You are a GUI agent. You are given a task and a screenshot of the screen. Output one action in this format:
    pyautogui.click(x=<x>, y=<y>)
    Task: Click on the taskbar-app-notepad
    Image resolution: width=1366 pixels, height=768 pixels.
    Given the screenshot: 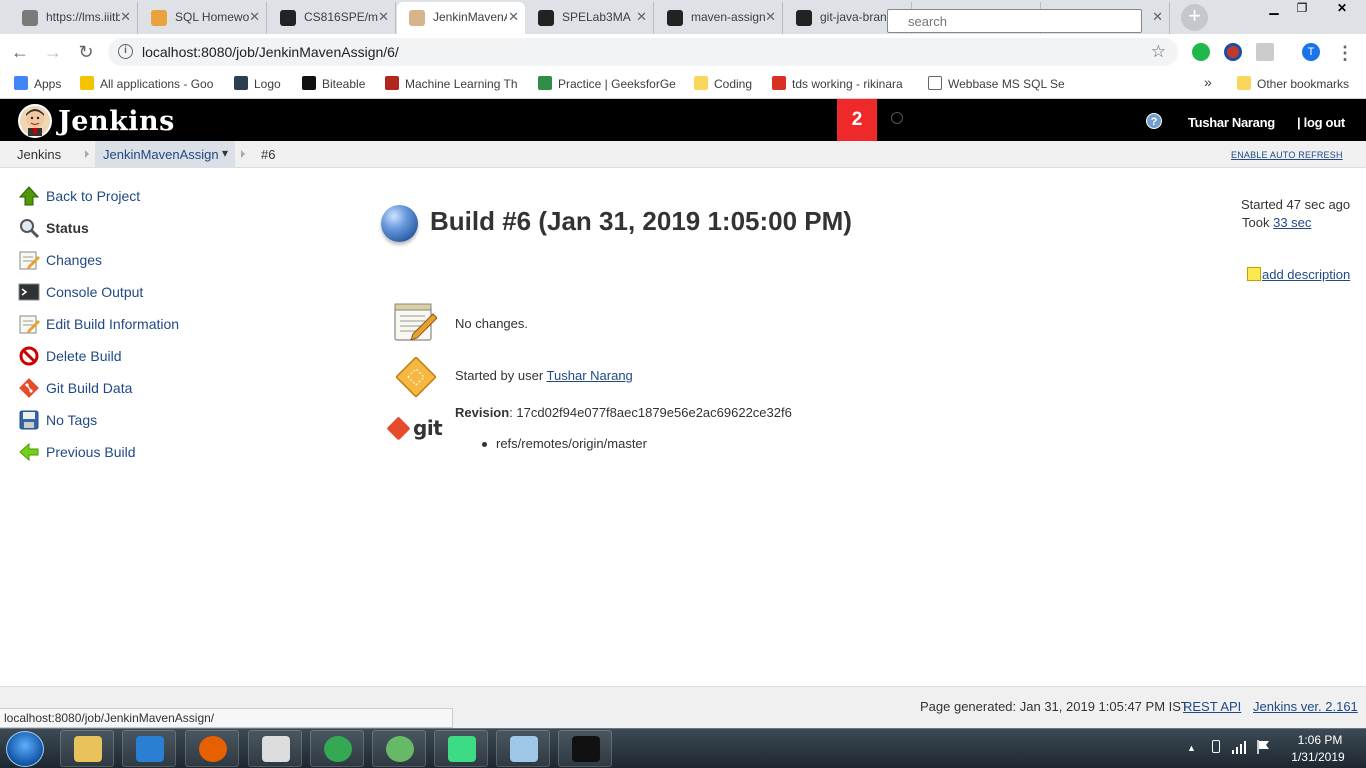 What is the action you would take?
    pyautogui.click(x=523, y=748)
    